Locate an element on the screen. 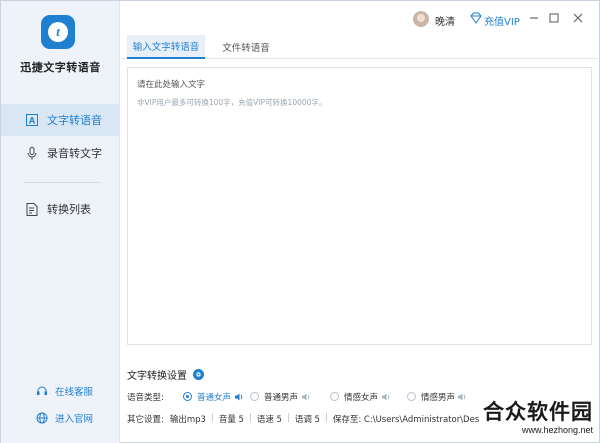 This screenshot has height=443, width=600. voice-type-row: 语音类型: 普通女声 普通男声 情感女声 情感男声 is located at coordinates (297, 397).